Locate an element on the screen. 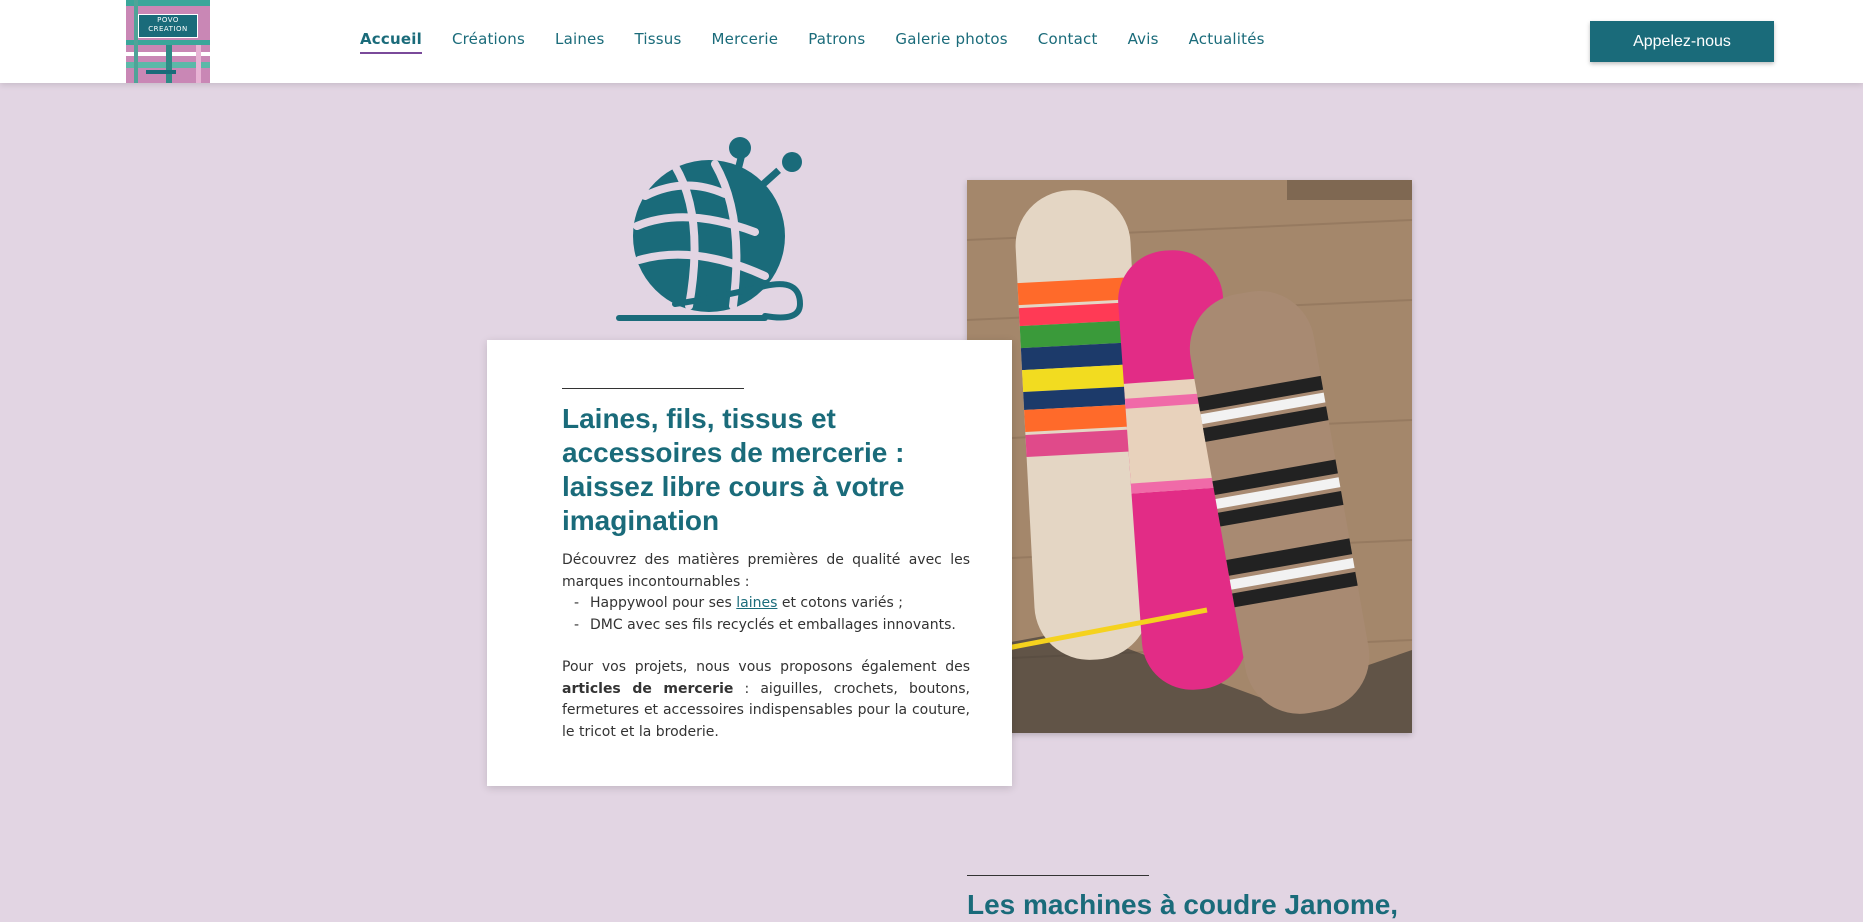 The width and height of the screenshot is (1863, 922). list-item-text: et cotons variés ; is located at coordinates (840, 603).